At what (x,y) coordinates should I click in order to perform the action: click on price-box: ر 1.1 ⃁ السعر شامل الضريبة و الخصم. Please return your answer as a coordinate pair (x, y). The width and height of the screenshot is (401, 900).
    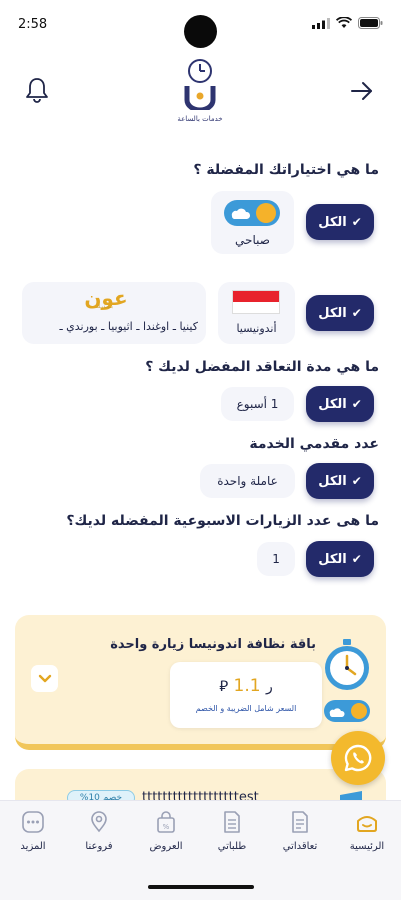
    Looking at the image, I should click on (246, 695).